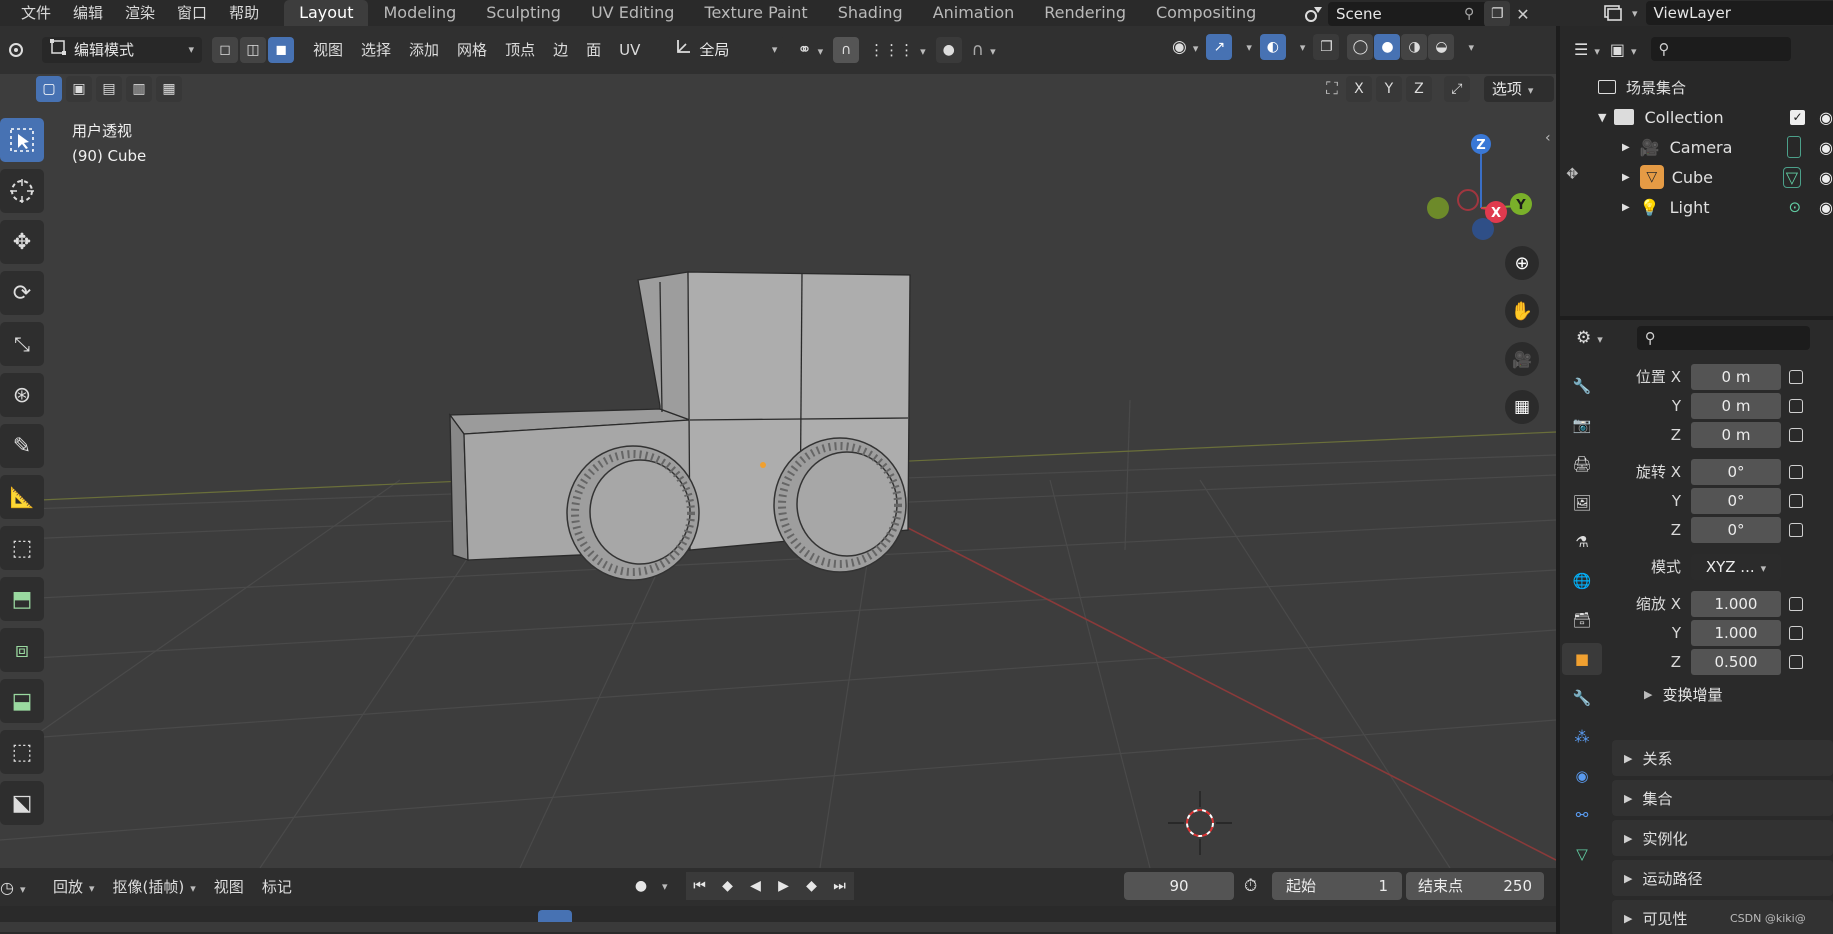 This screenshot has height=934, width=1833. What do you see at coordinates (560, 50) in the screenshot?
I see `menu-edge: 边` at bounding box center [560, 50].